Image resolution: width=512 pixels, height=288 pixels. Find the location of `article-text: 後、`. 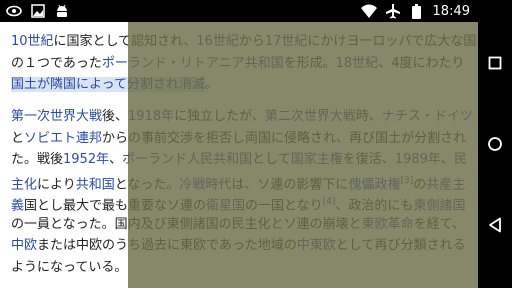

article-text: 後、 is located at coordinates (115, 116).